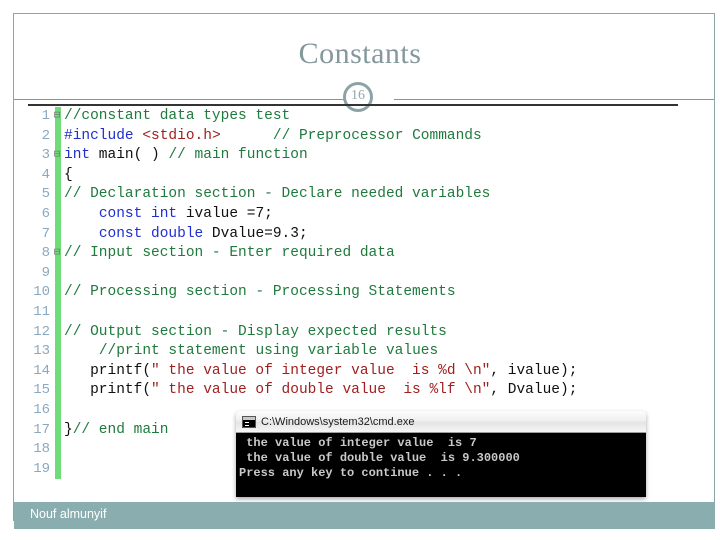 This screenshot has height=540, width=720. I want to click on code-token-comment: //constant data types test, so click(177, 116).